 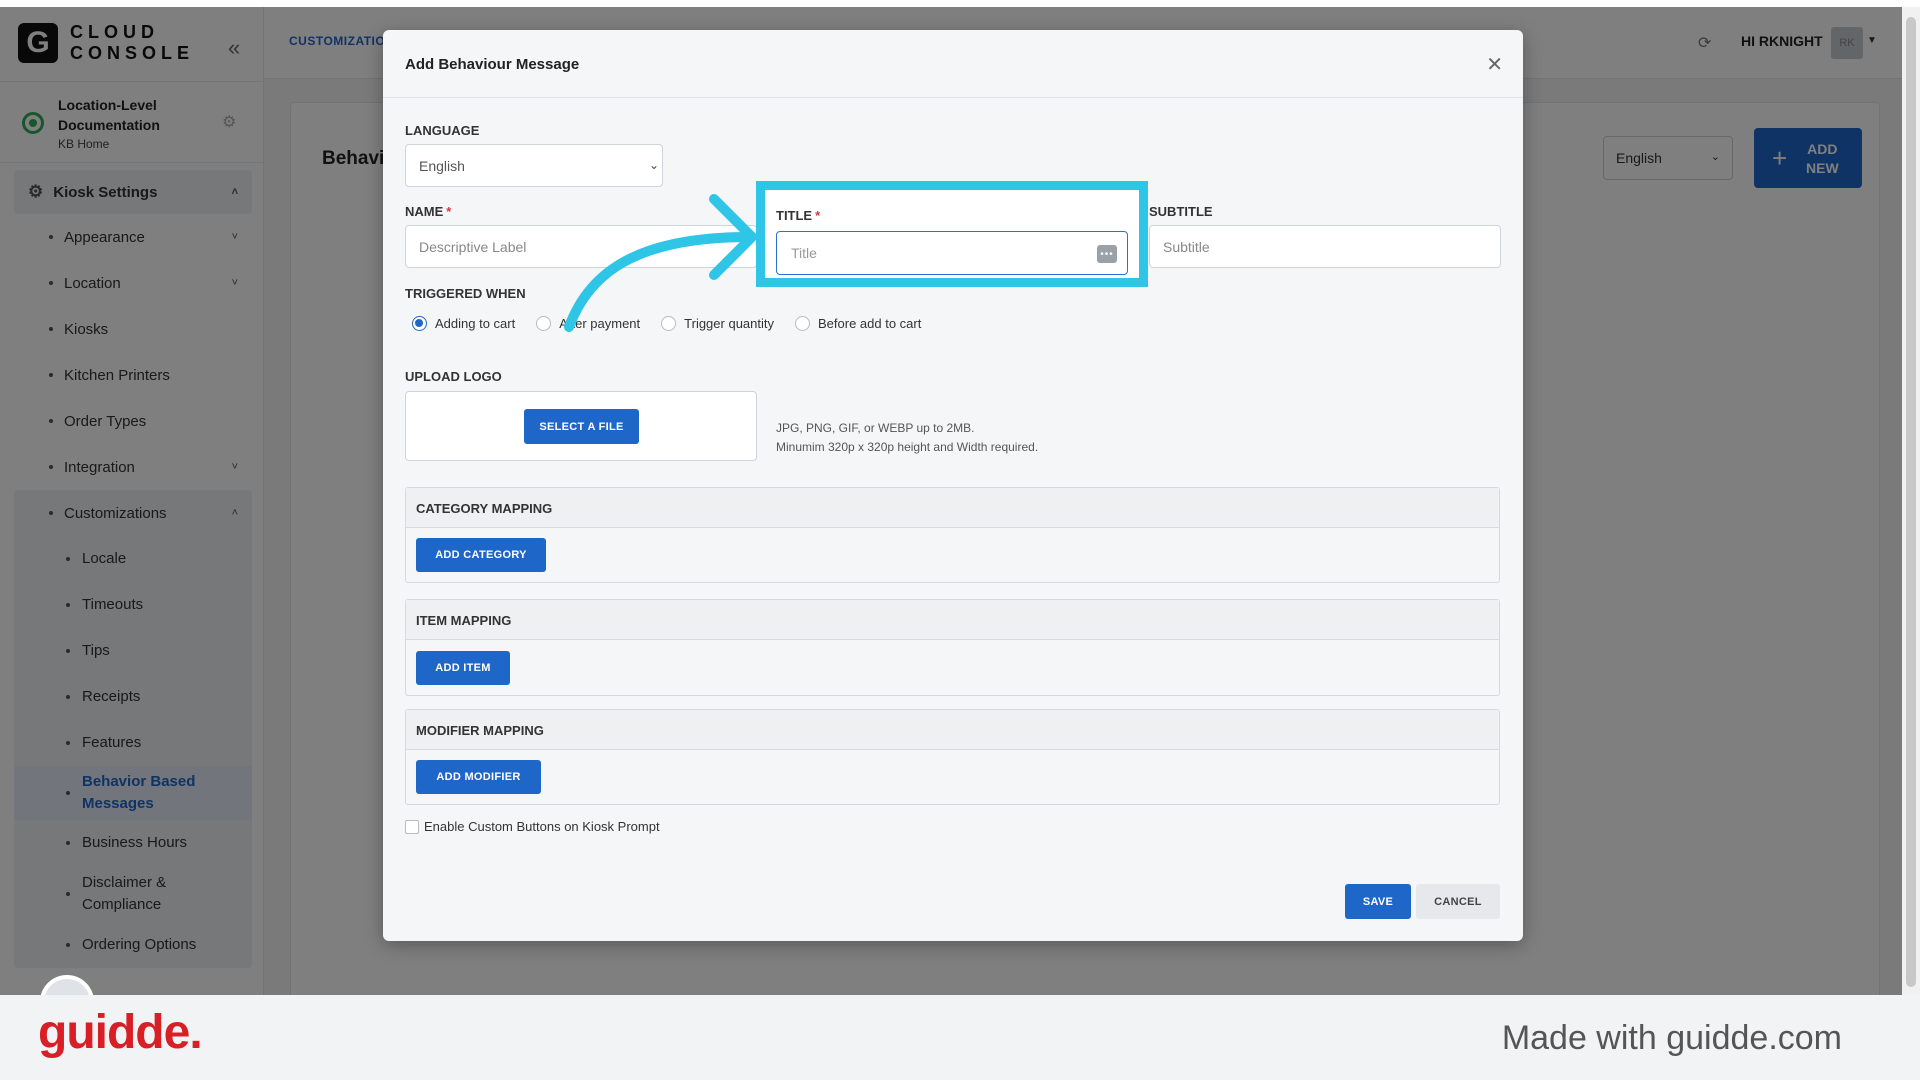 I want to click on trigger-after-payment: After payment, so click(x=588, y=323).